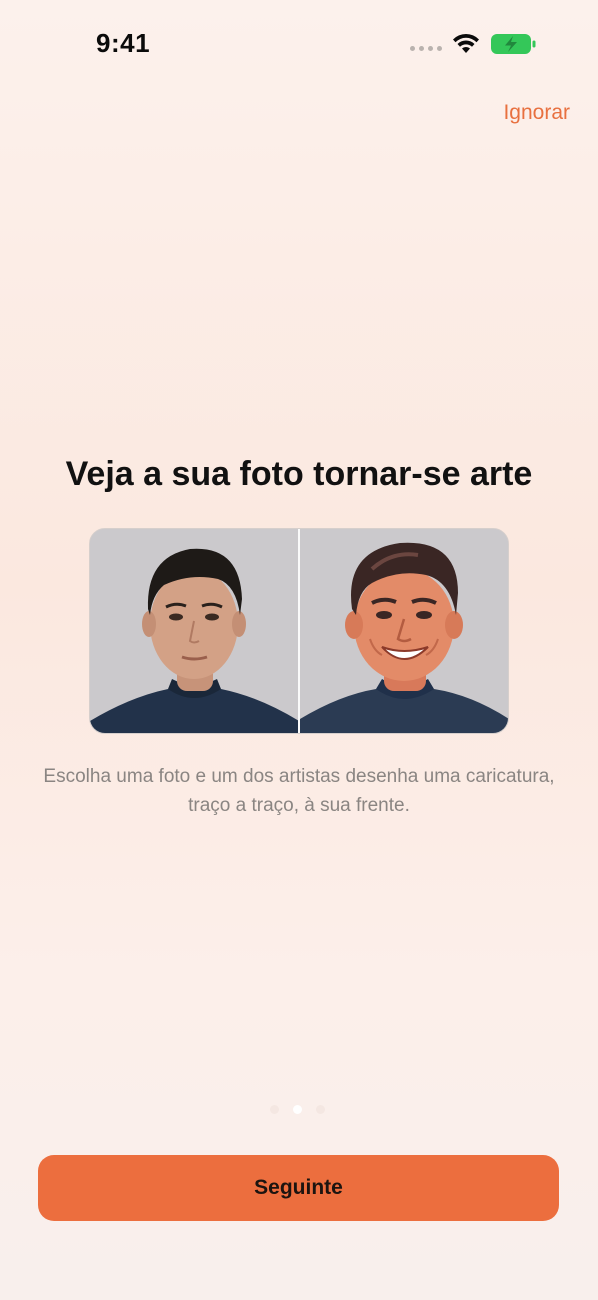  Describe the element at coordinates (299, 474) in the screenshot. I see `onboarding-title: Veja a sua foto tornar-se arte` at that location.